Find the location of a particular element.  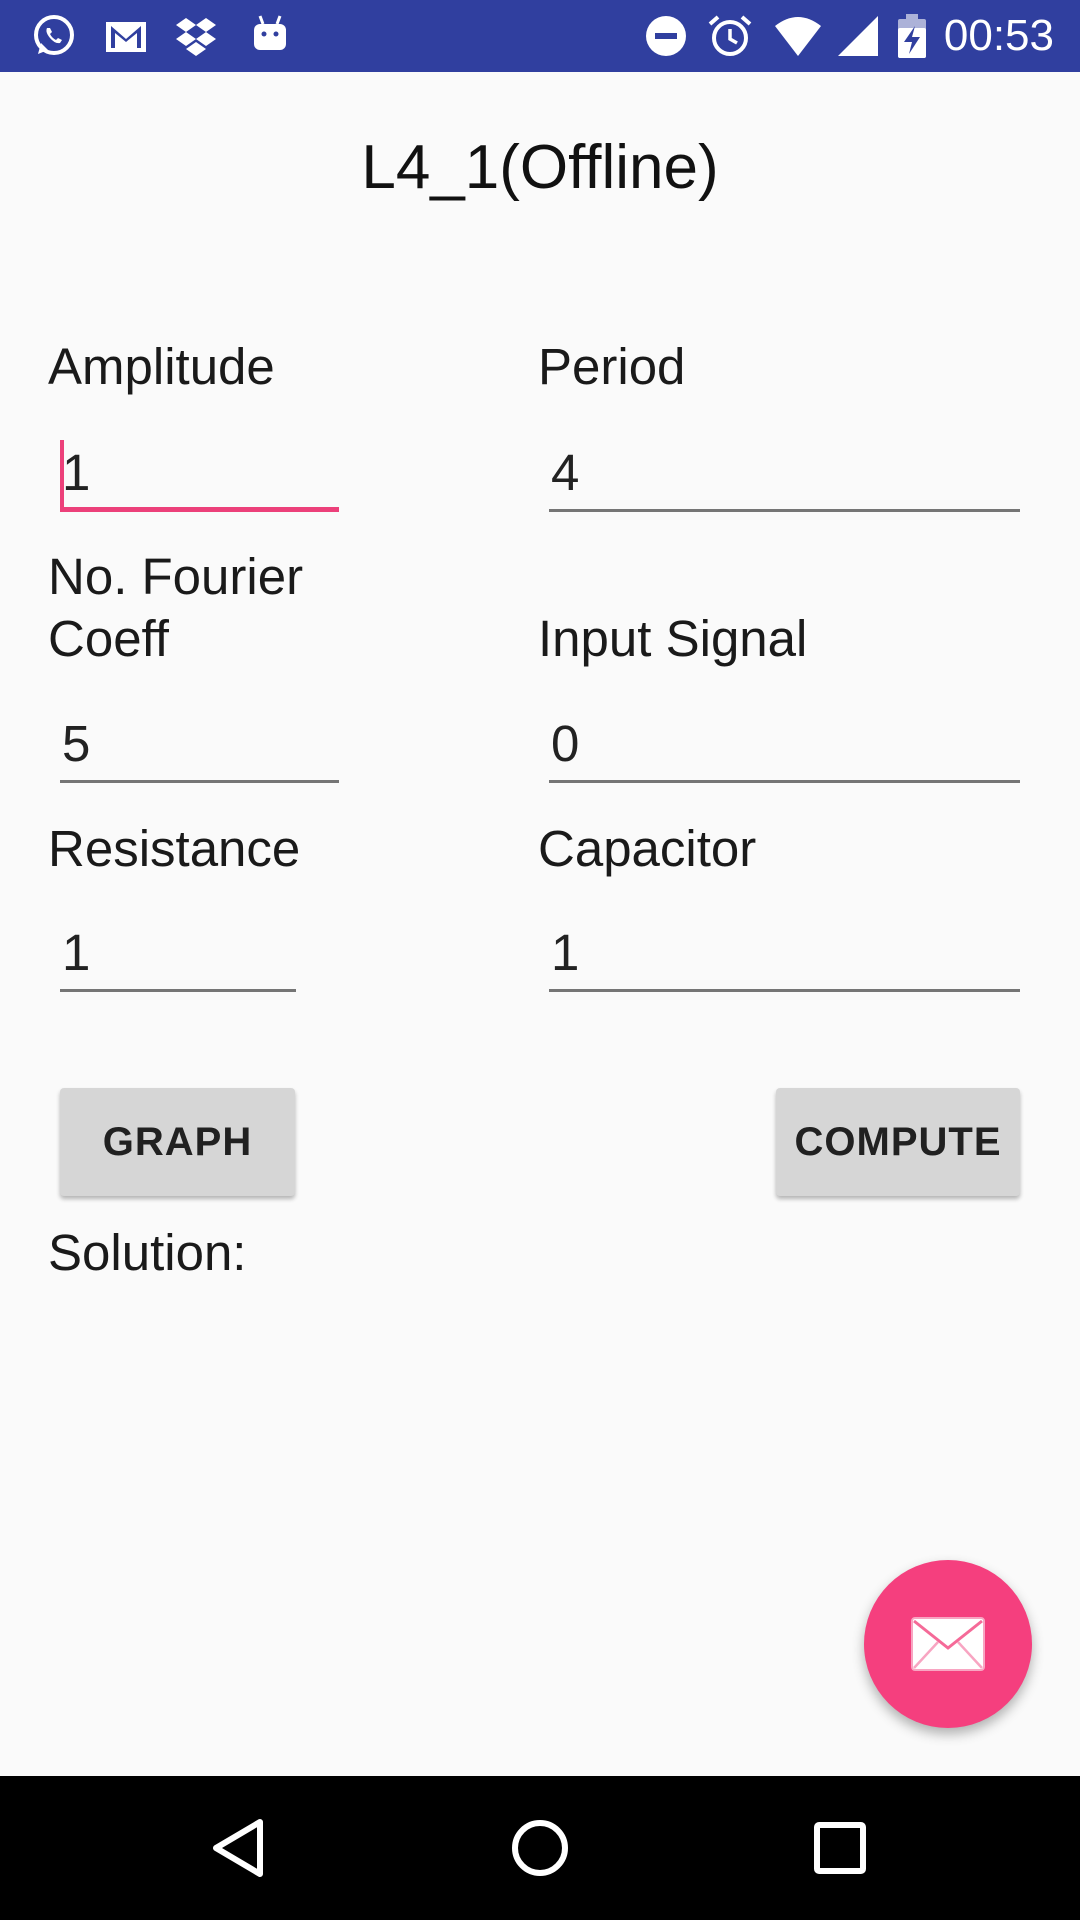

alarm-icon is located at coordinates (730, 35).